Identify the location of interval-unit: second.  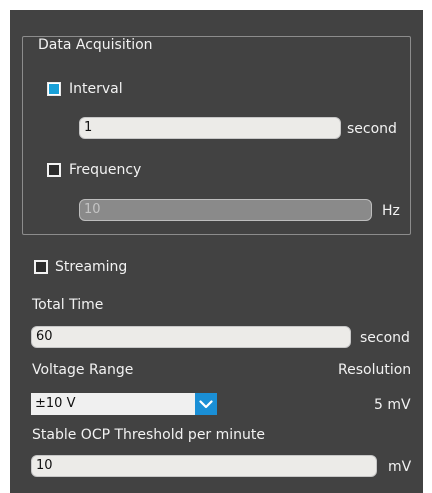
(372, 129).